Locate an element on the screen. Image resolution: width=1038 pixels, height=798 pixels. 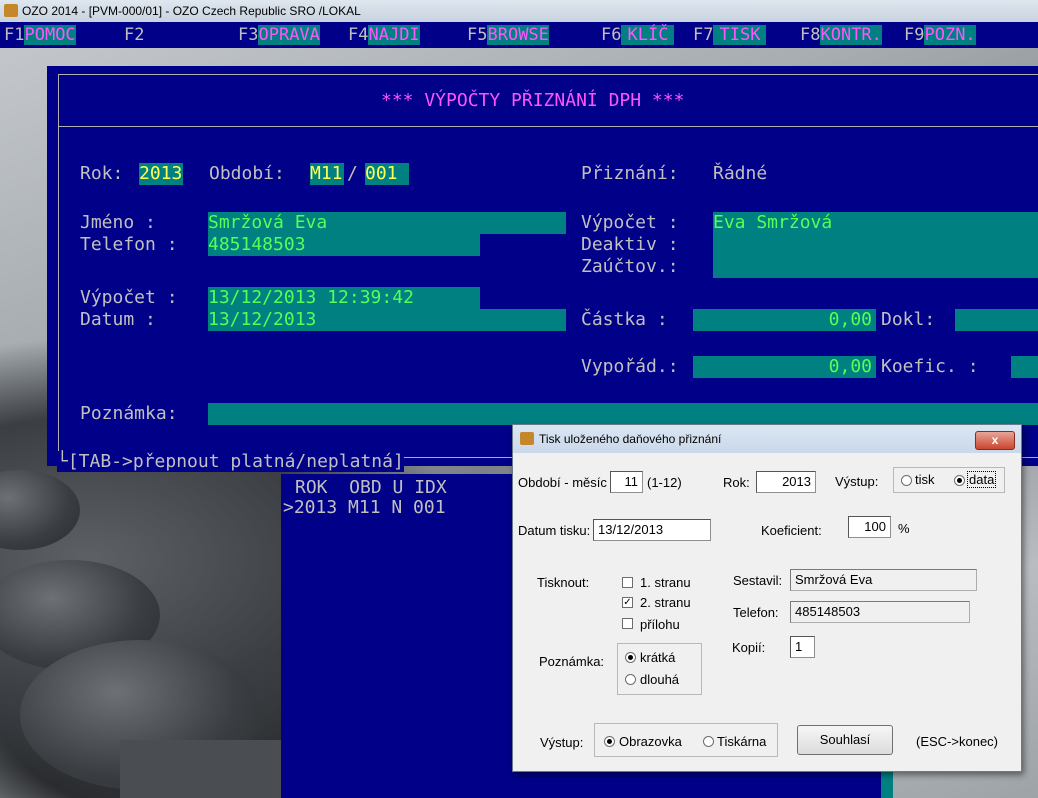
zauctov-field is located at coordinates (875, 267).